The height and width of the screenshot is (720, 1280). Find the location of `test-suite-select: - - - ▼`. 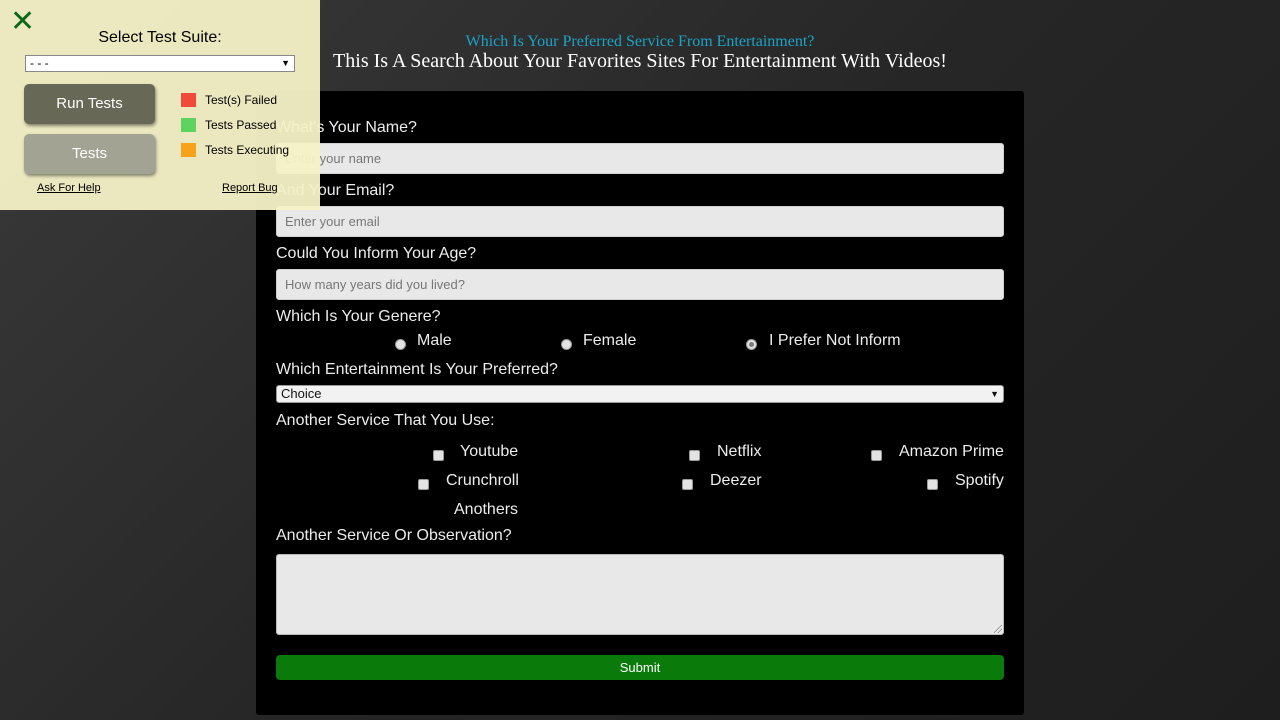

test-suite-select: - - - ▼ is located at coordinates (160, 63).